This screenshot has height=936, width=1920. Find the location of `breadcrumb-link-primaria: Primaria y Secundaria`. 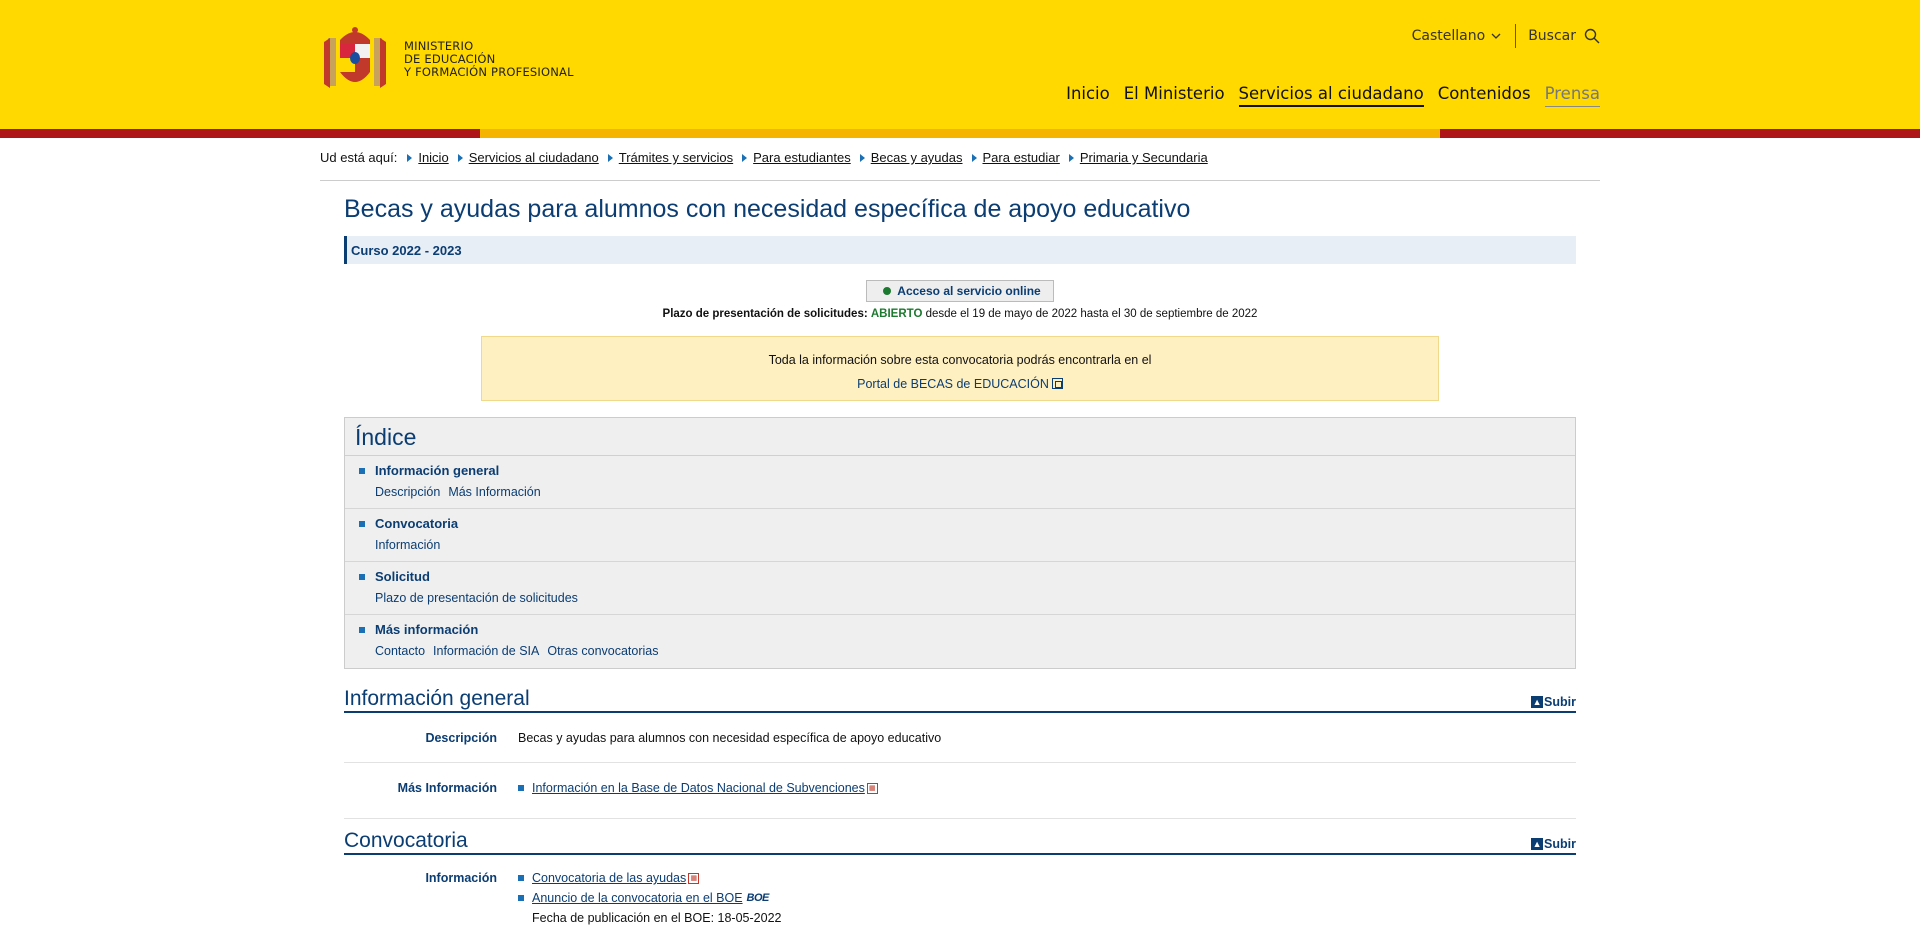

breadcrumb-link-primaria: Primaria y Secundaria is located at coordinates (1144, 157).